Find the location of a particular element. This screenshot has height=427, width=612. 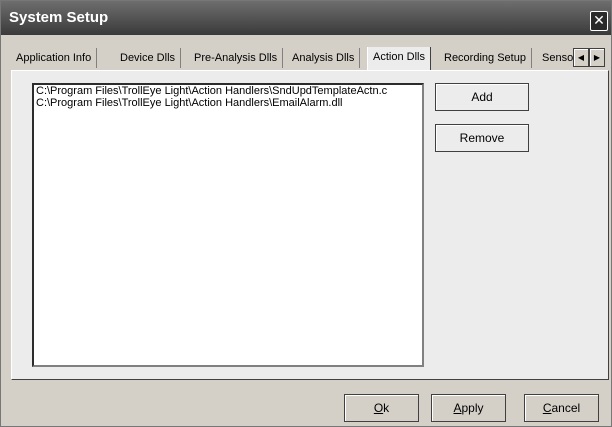

ok-label: k is located at coordinates (386, 408).